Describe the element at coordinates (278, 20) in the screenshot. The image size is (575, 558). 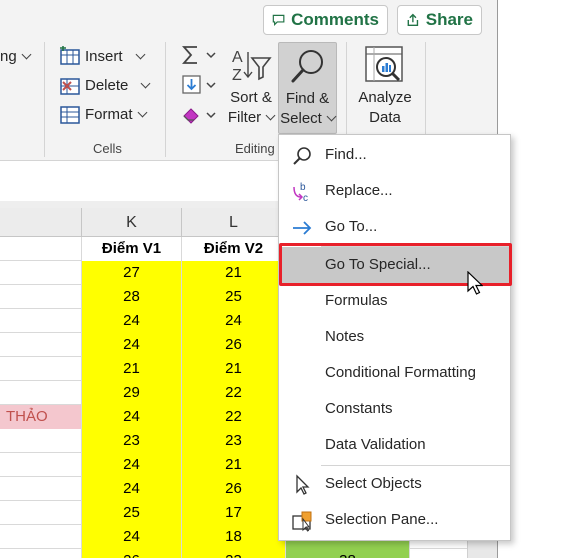
I see `comment-icon` at that location.